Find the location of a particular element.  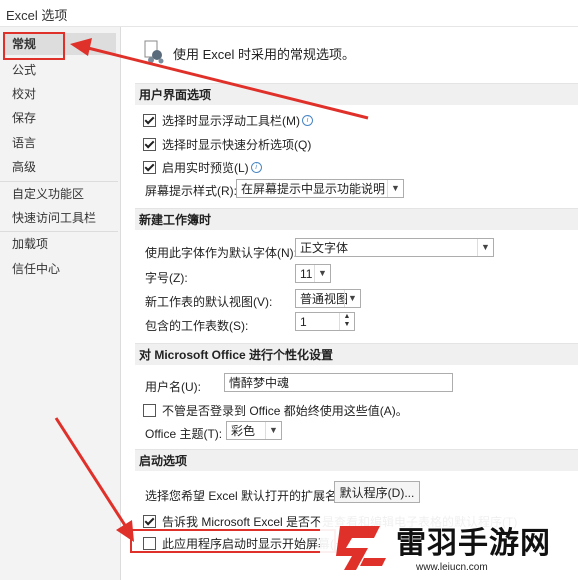

sidebar-item-add-ins: 加载项 is located at coordinates (60, 244).